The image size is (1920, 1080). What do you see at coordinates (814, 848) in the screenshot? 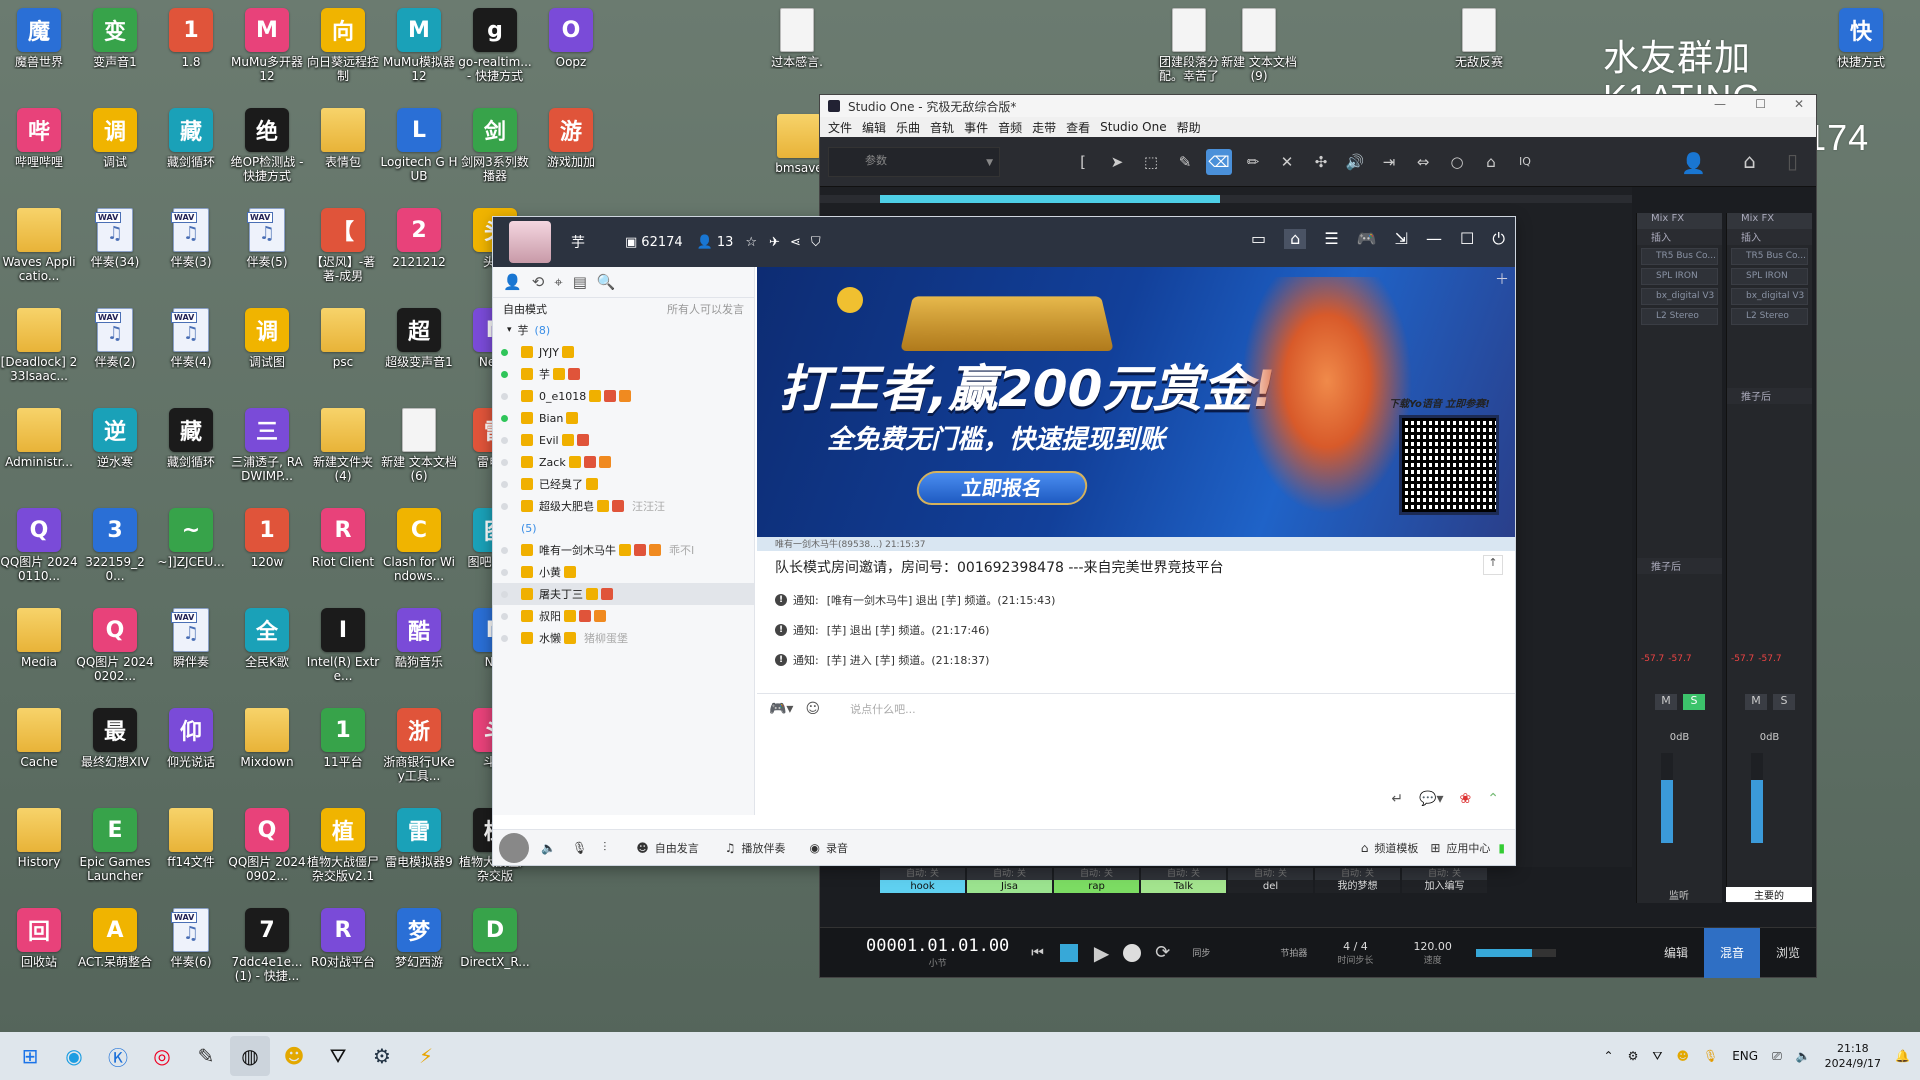
I see `record-icon: ◉` at bounding box center [814, 848].